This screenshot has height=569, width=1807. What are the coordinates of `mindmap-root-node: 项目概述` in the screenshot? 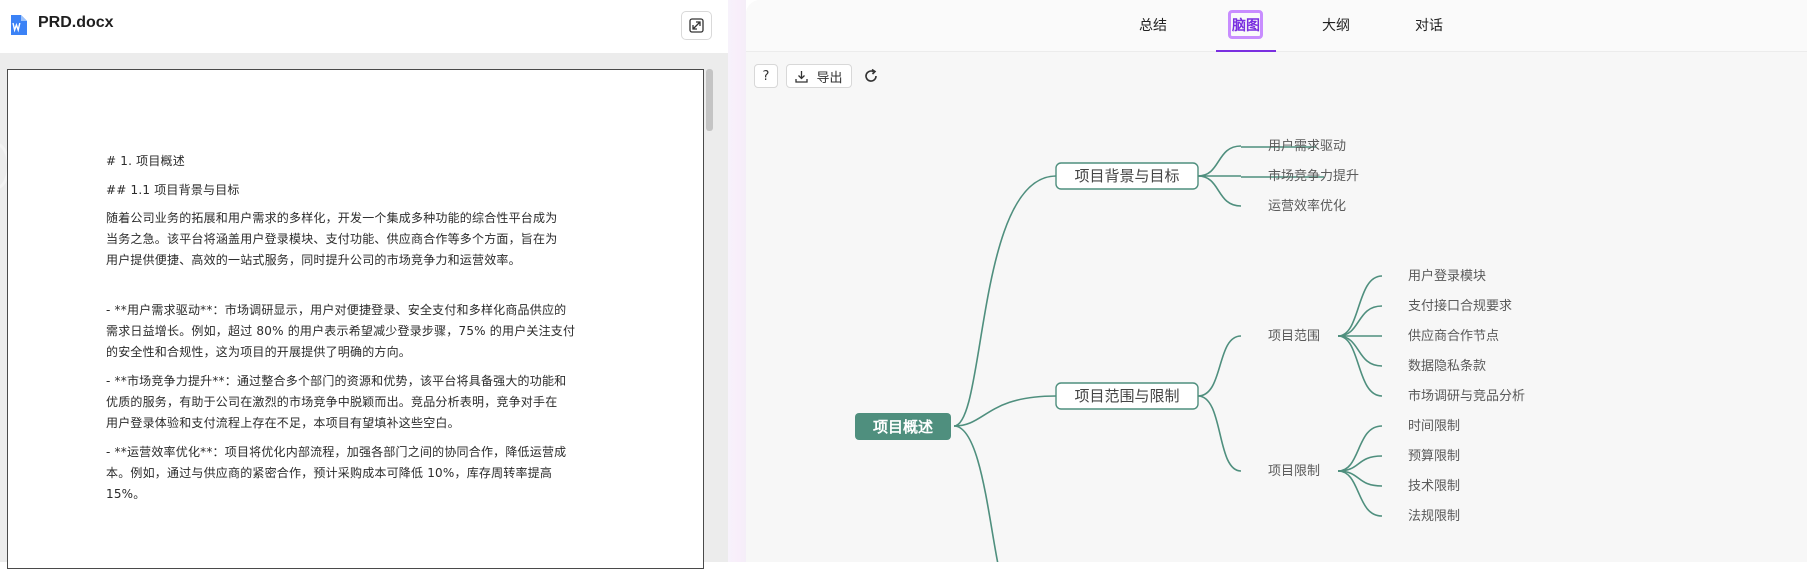 It's located at (903, 426).